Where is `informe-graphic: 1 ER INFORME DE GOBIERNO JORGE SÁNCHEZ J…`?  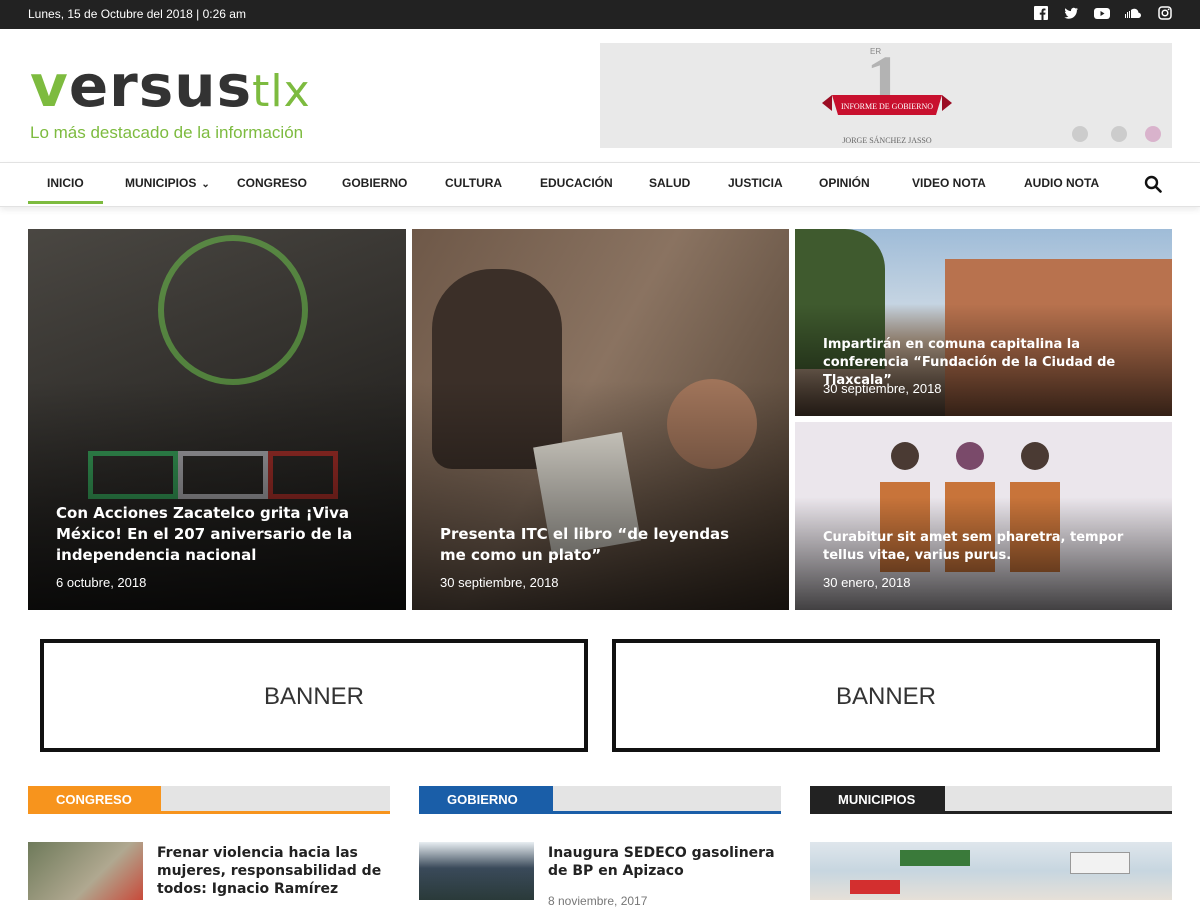 informe-graphic: 1 ER INFORME DE GOBIERNO JORGE SÁNCHEZ J… is located at coordinates (886, 94).